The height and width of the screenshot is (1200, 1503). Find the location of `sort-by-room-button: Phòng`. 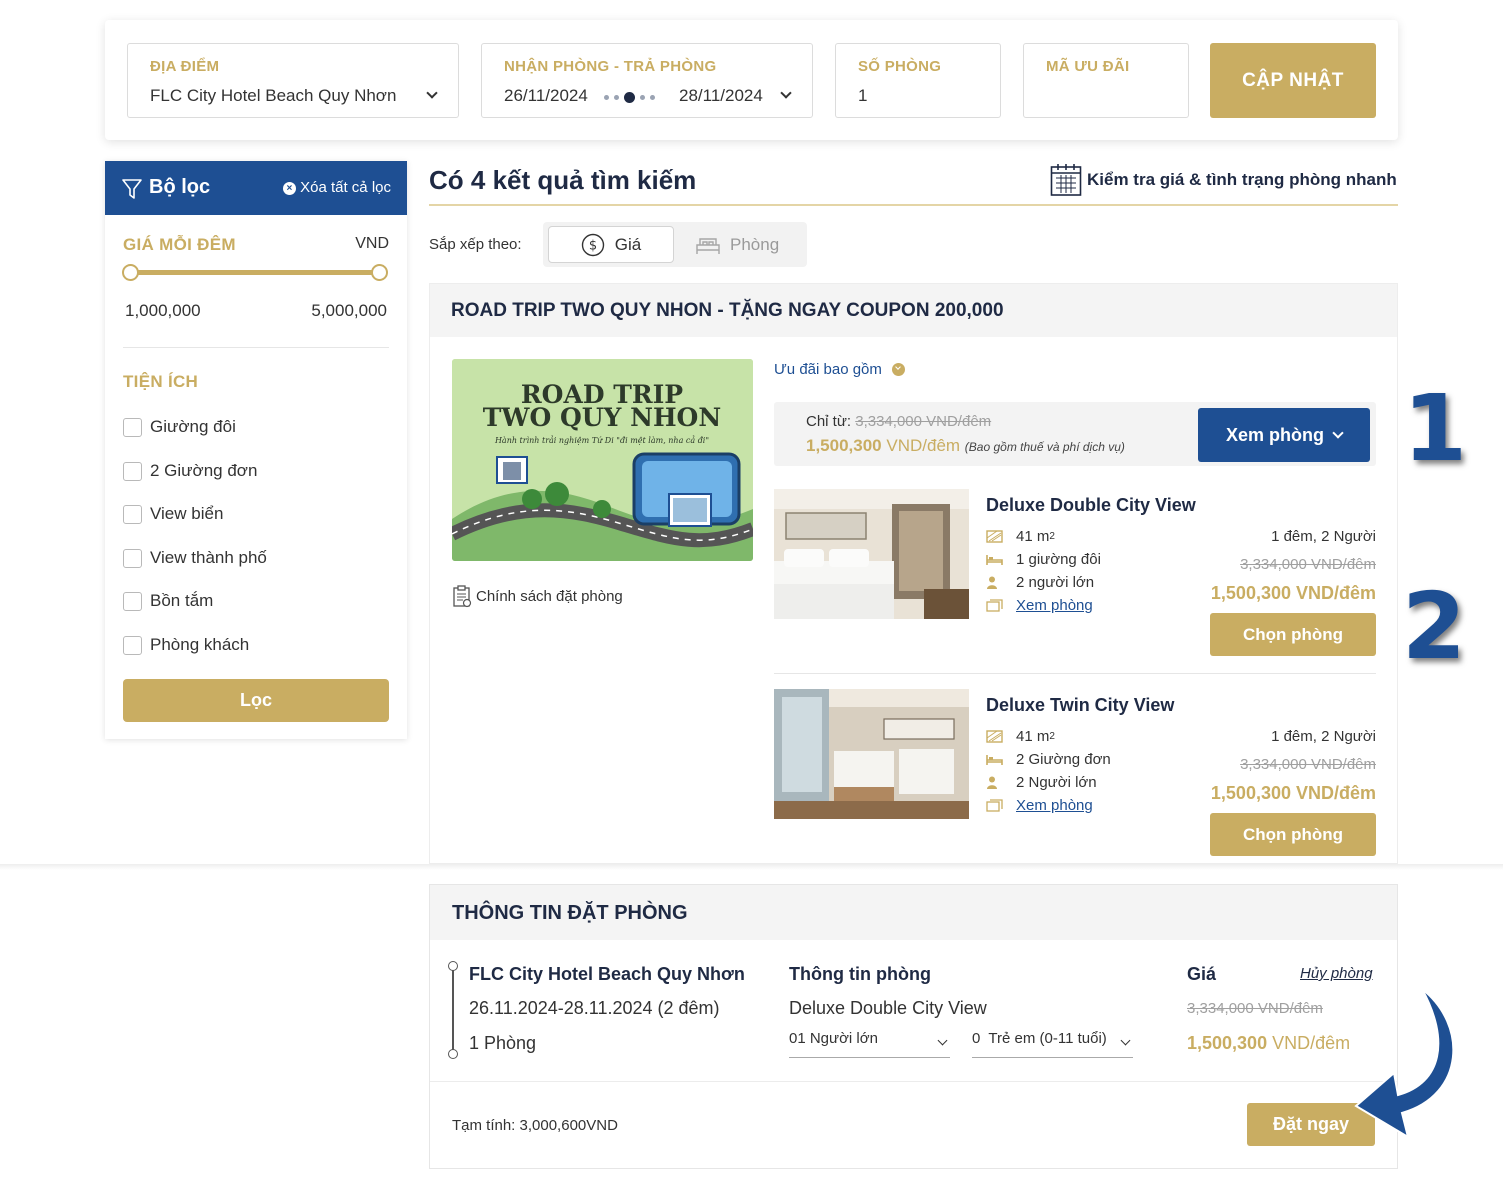

sort-by-room-button: Phòng is located at coordinates (737, 244).